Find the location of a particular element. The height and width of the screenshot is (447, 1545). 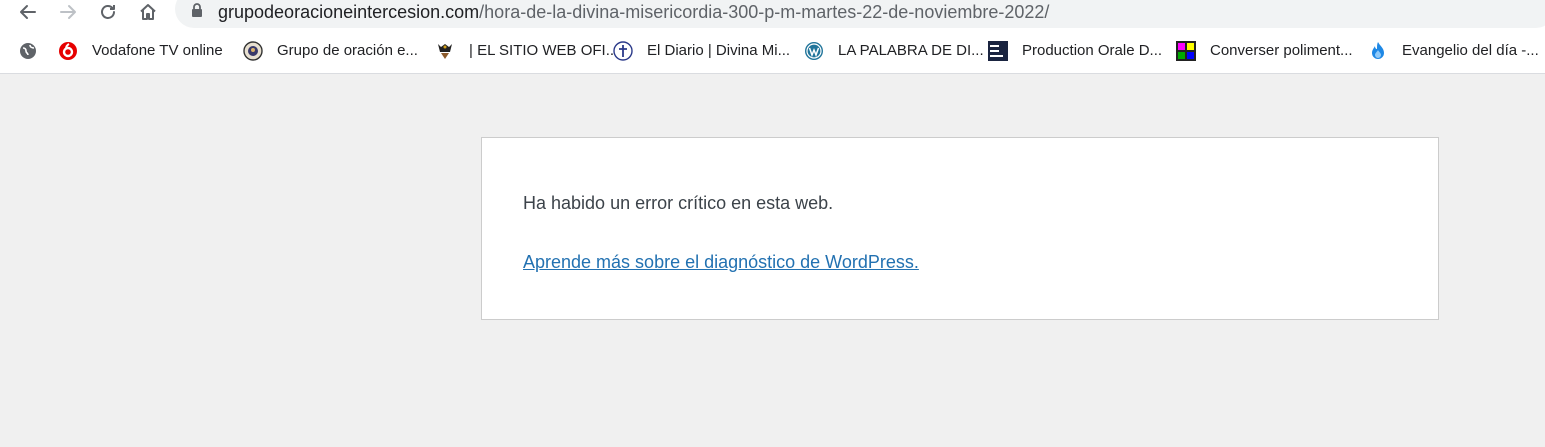

vodafone-icon is located at coordinates (68, 51).